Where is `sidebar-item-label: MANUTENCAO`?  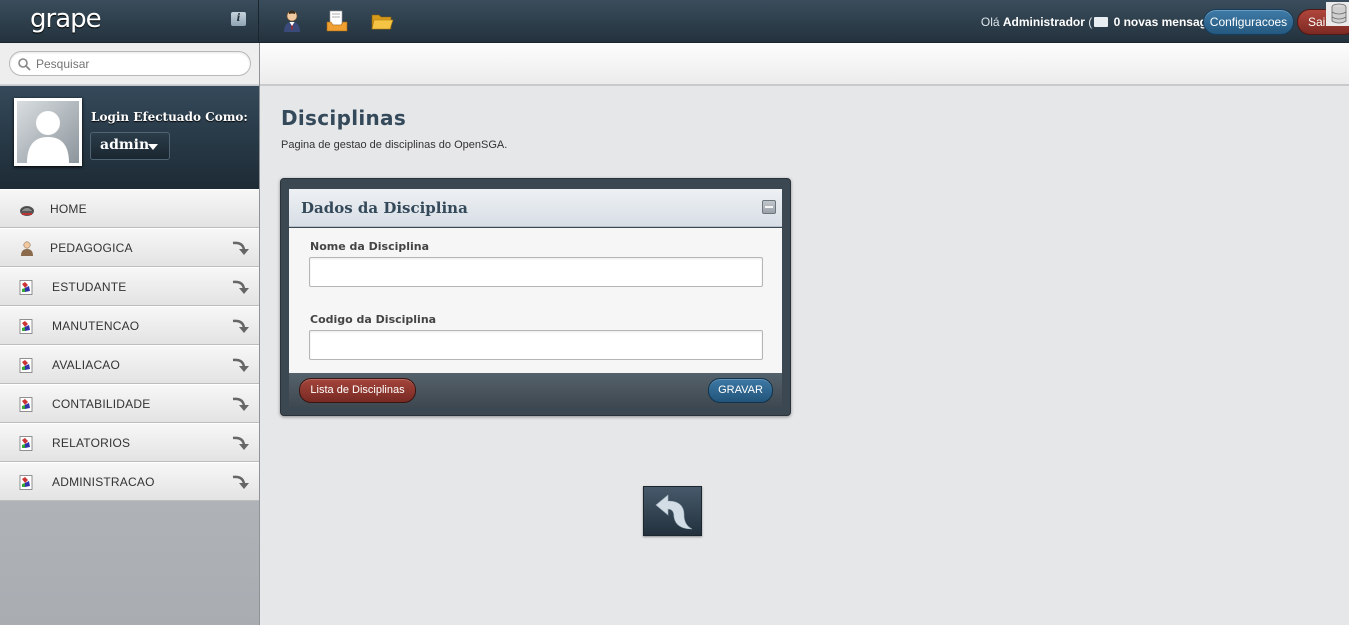
sidebar-item-label: MANUTENCAO is located at coordinates (96, 326).